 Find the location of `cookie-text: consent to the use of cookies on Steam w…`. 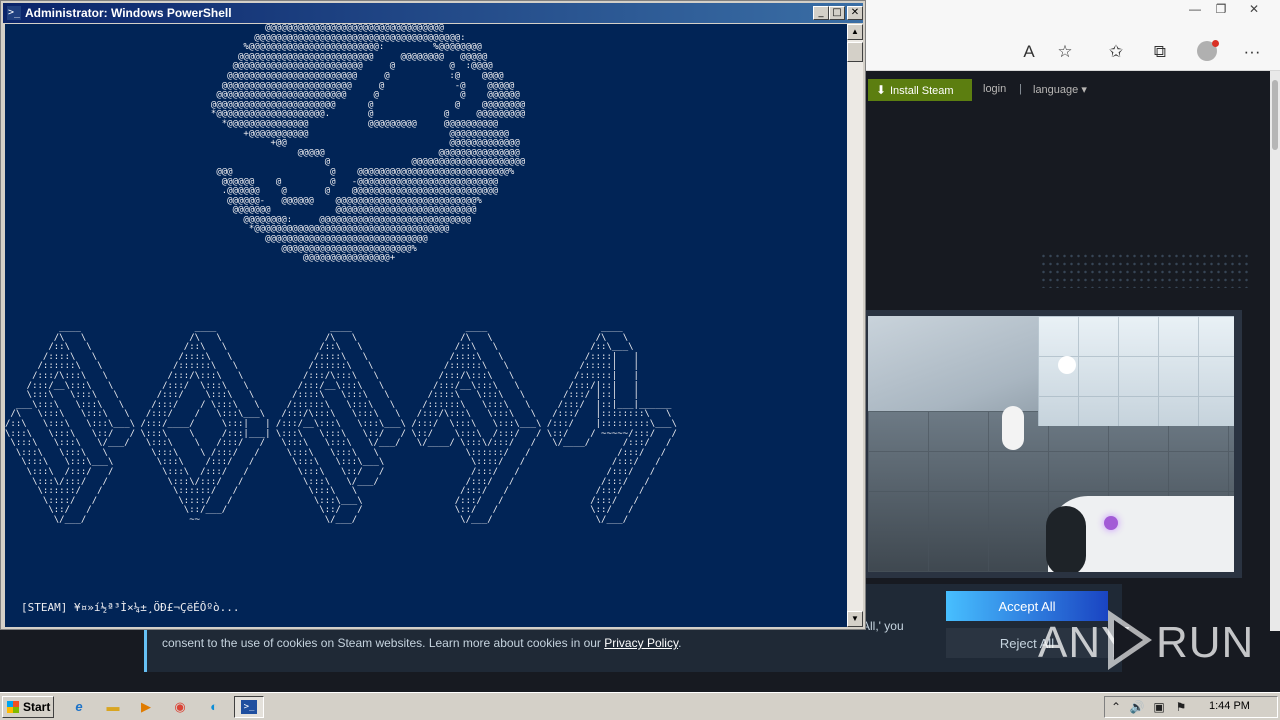

cookie-text: consent to the use of cookies on Steam w… is located at coordinates (421, 643).